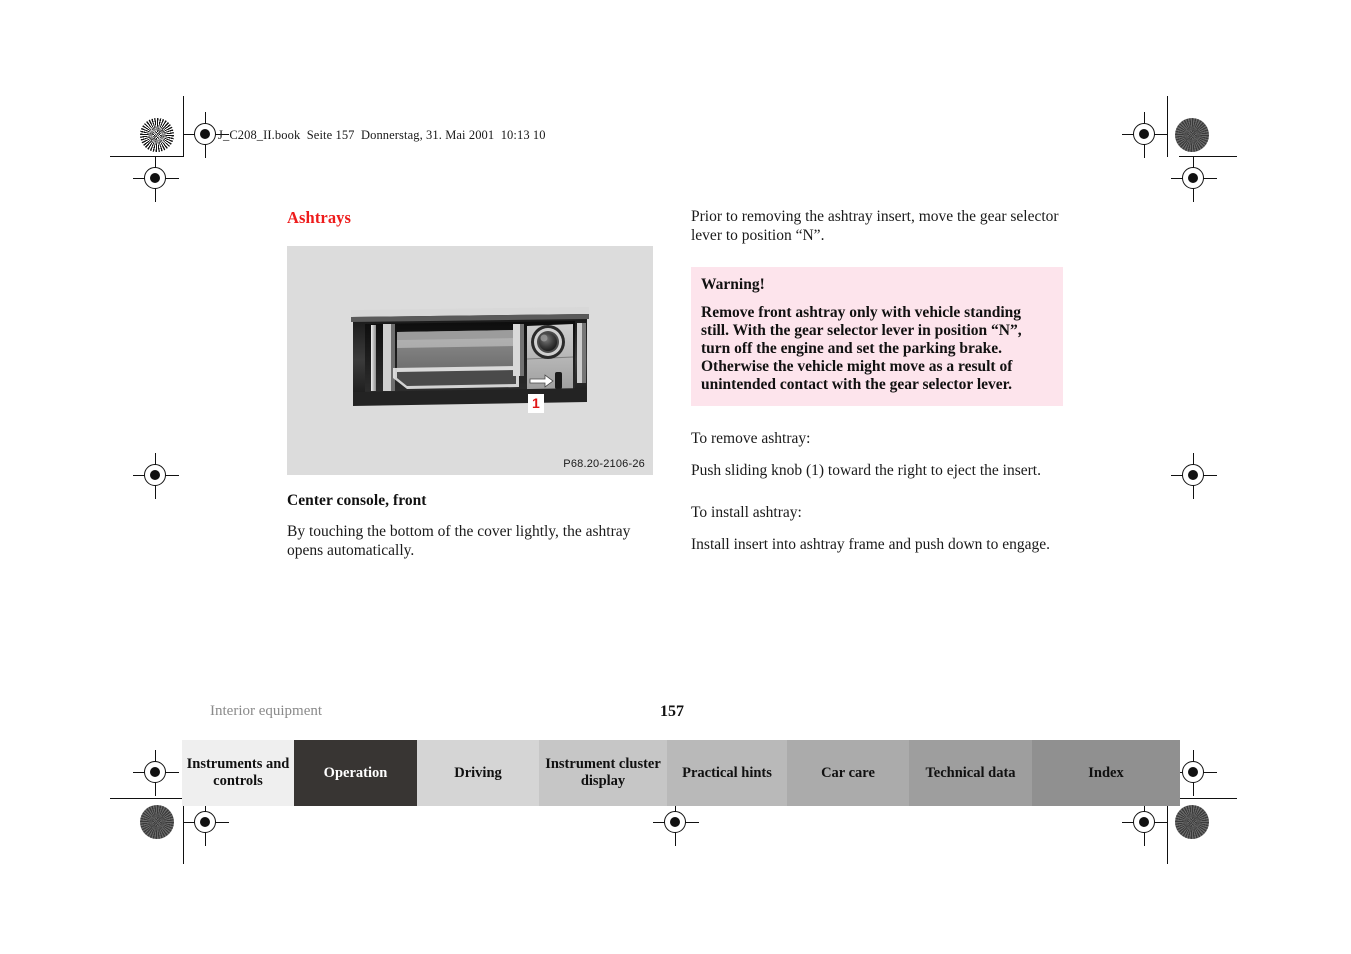  Describe the element at coordinates (319, 217) in the screenshot. I see `page-title: Ashtrays` at that location.